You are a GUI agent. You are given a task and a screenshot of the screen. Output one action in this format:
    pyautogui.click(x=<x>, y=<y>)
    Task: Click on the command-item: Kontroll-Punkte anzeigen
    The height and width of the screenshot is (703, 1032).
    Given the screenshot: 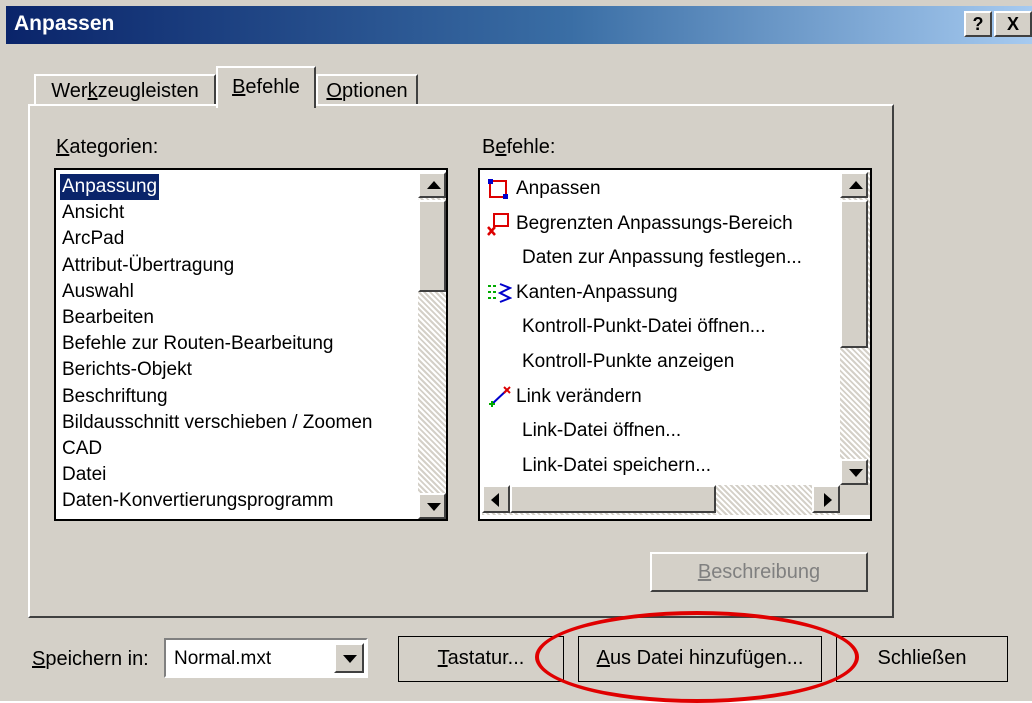 What is the action you would take?
    pyautogui.click(x=609, y=362)
    